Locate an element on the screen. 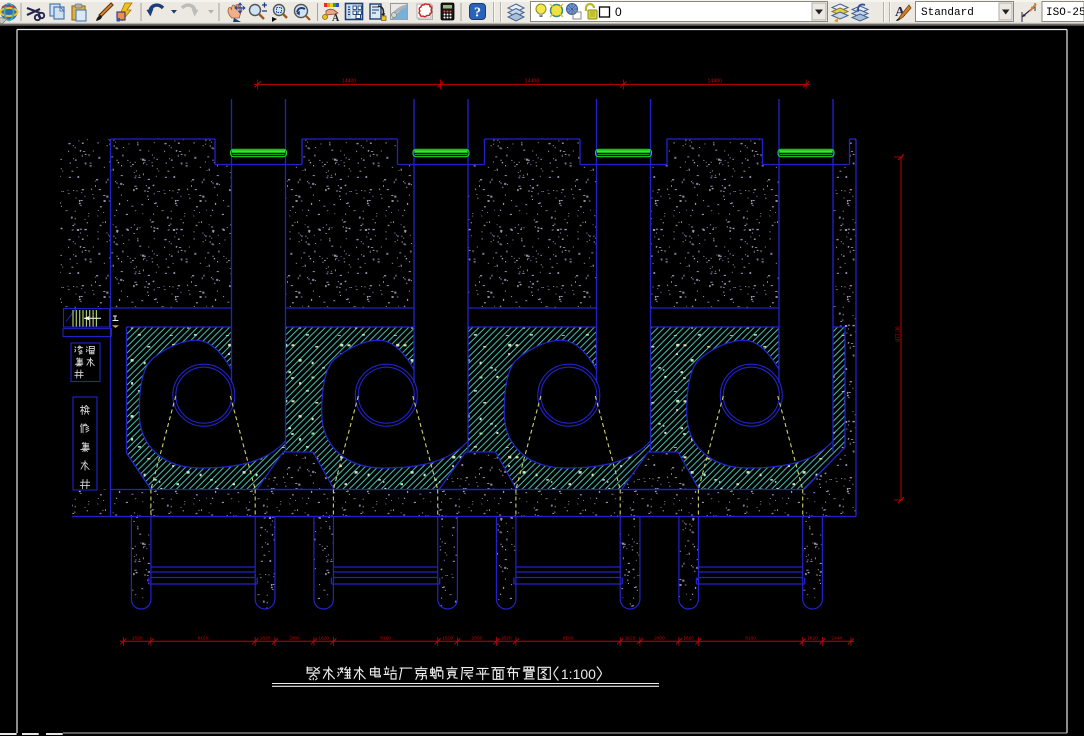  svg-text: ISO-25 is located at coordinates (1065, 13).